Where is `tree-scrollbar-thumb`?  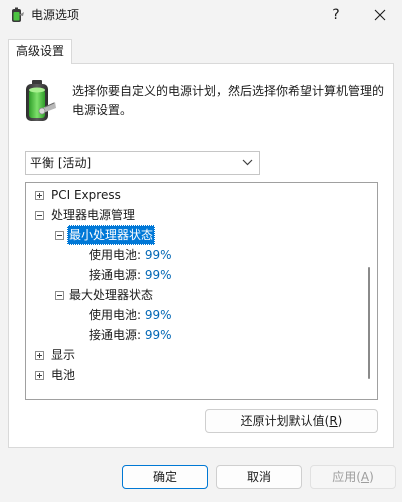 tree-scrollbar-thumb is located at coordinates (369, 323).